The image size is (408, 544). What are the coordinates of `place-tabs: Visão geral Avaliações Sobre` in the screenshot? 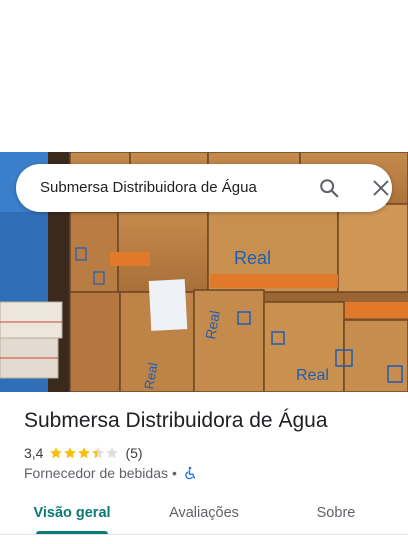 It's located at (204, 515).